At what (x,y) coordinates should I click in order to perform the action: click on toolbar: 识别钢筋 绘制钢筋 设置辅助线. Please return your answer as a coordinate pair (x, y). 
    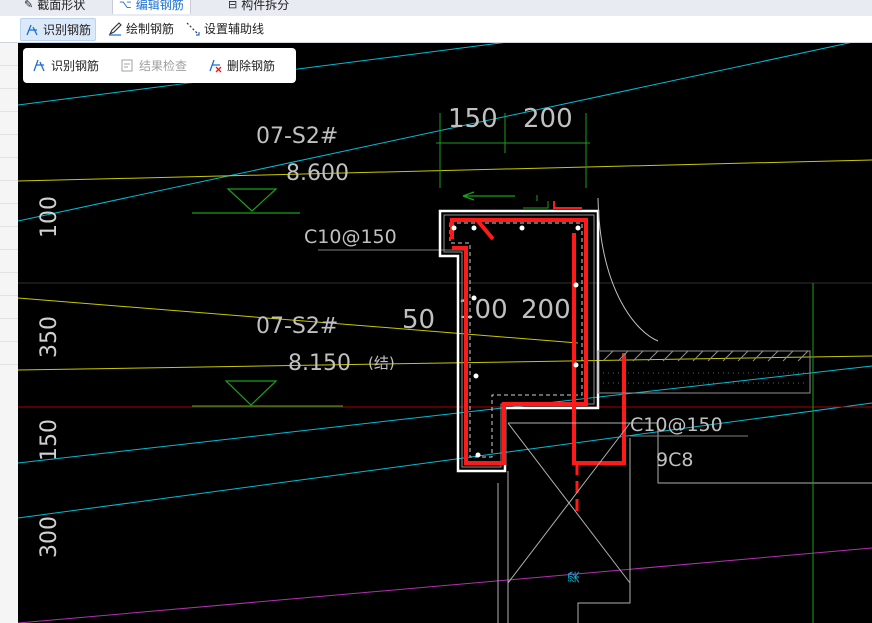
    Looking at the image, I should click on (436, 29).